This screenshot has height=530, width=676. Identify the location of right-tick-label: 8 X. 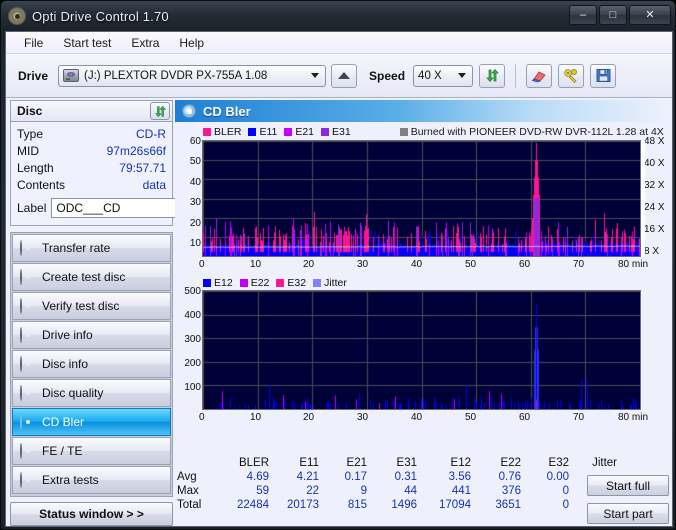
(652, 251).